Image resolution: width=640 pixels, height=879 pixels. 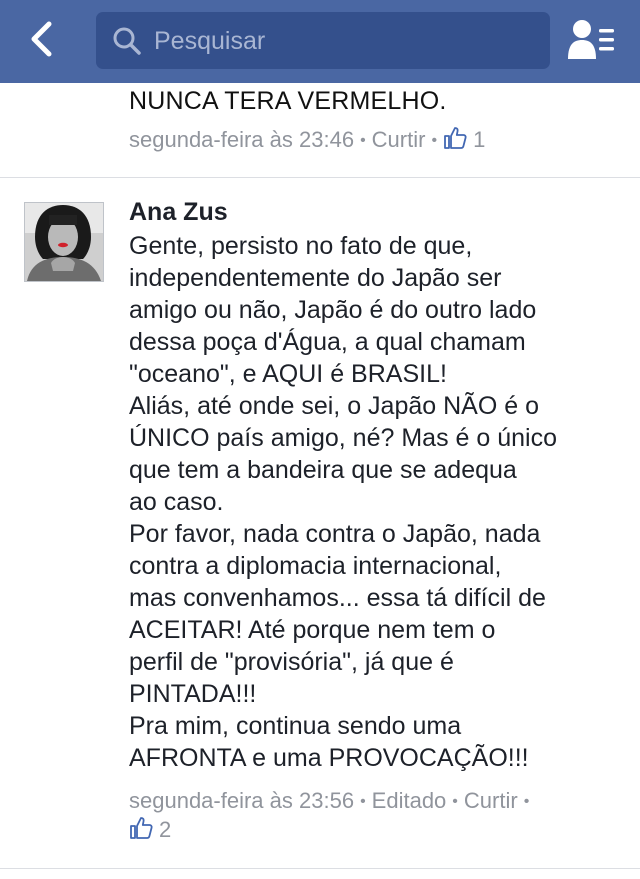 I want to click on comment-line: Aliás, até onde sei, o Japão NÃO é o, so click(x=334, y=406).